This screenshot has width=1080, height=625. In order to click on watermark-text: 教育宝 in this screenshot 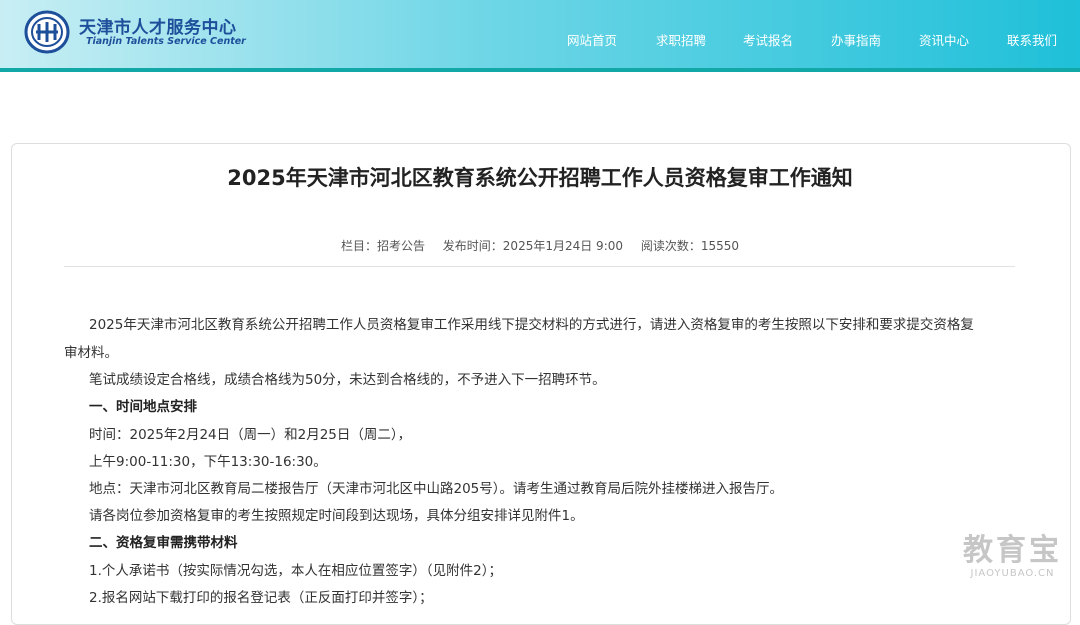, I will do `click(1012, 550)`.